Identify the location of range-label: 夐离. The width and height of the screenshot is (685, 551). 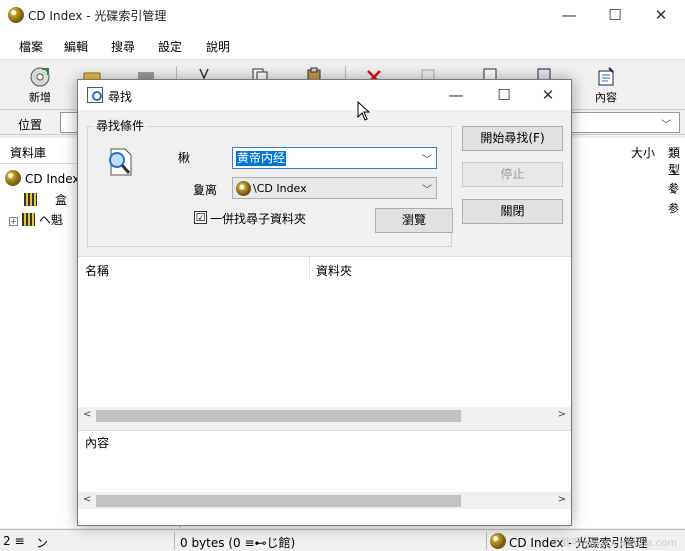
(205, 190).